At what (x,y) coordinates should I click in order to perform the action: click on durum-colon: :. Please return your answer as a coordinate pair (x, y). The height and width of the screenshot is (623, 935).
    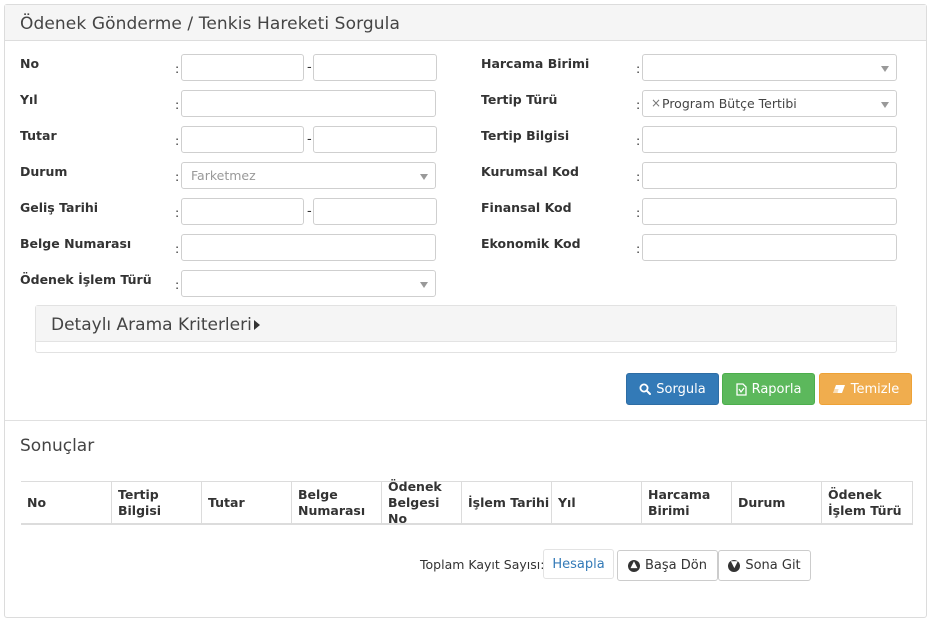
    Looking at the image, I should click on (177, 176).